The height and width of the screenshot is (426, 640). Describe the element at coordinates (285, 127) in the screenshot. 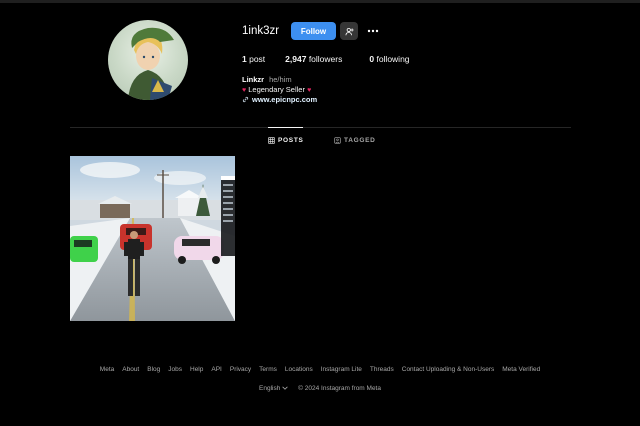

I see `active-tab-indicator` at that location.